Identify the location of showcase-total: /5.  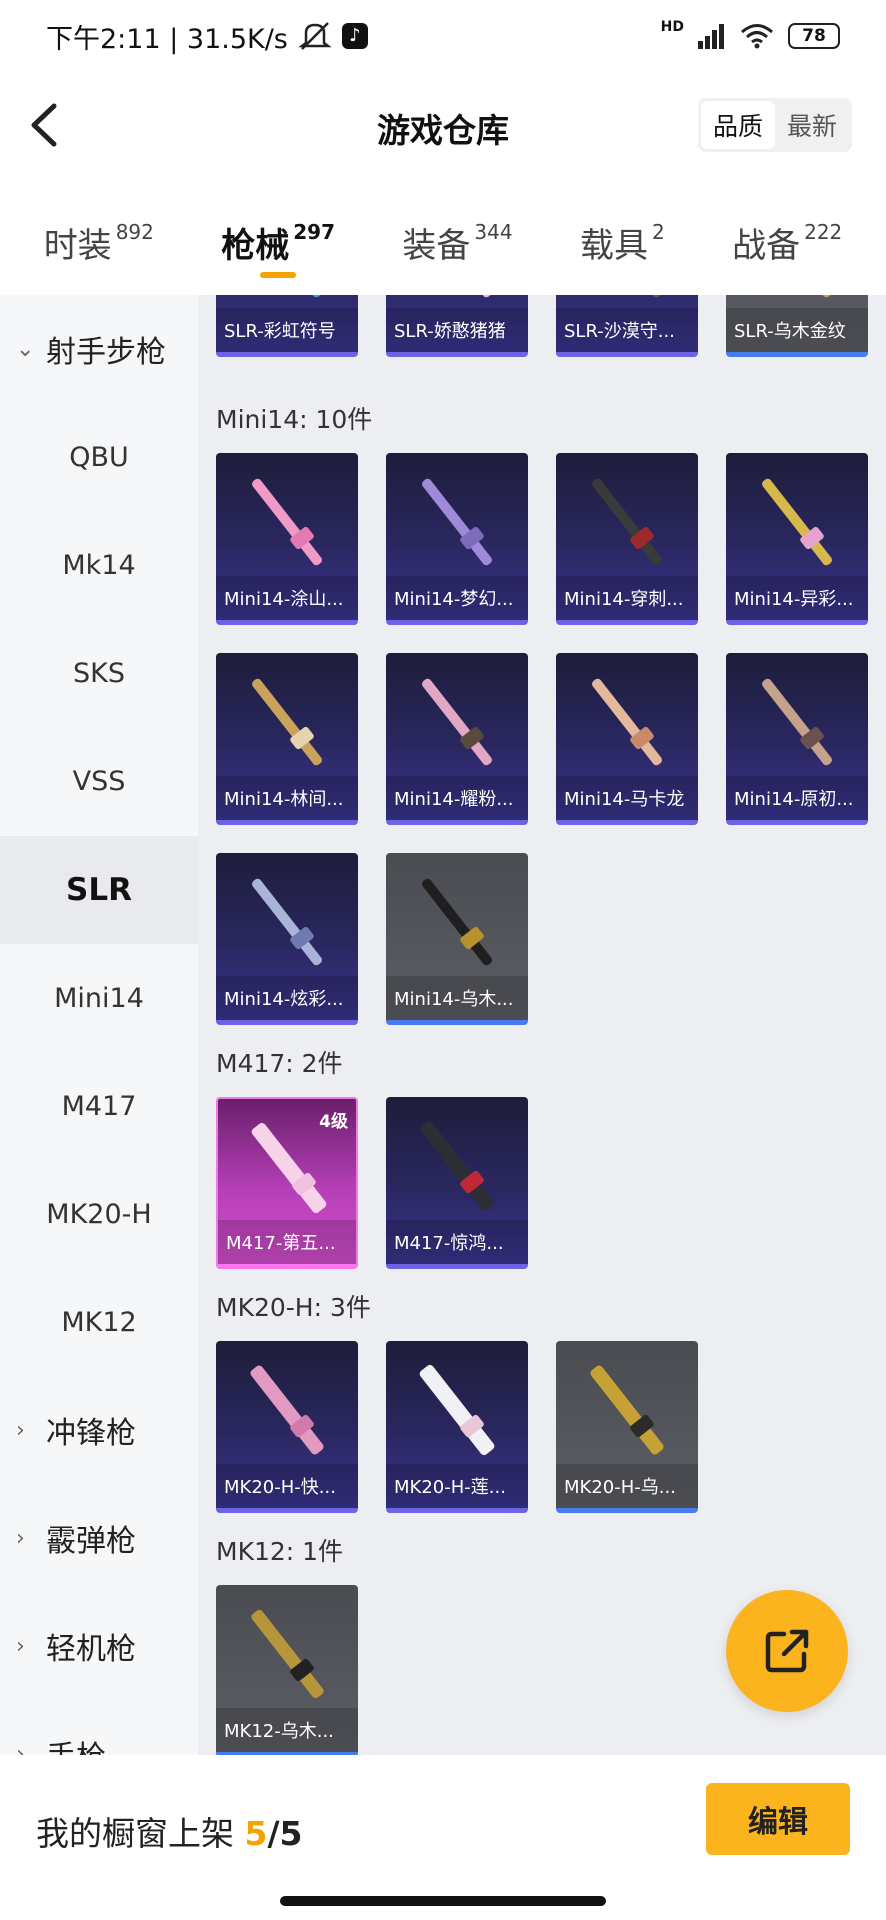
(285, 1833).